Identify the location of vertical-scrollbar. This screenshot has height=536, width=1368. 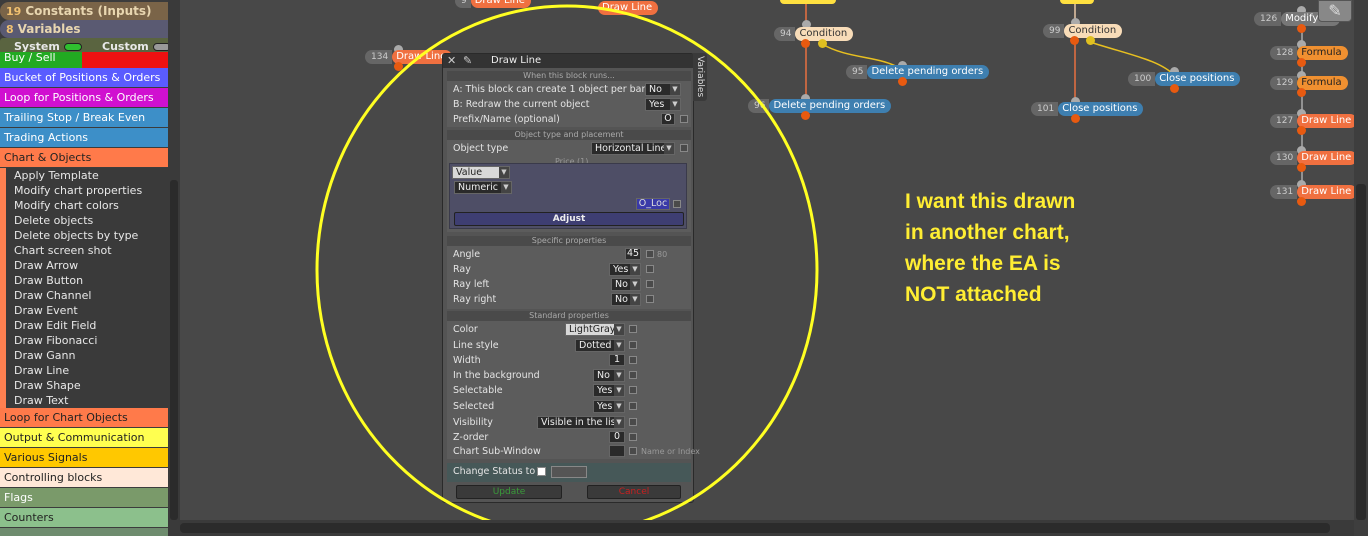
(1361, 268).